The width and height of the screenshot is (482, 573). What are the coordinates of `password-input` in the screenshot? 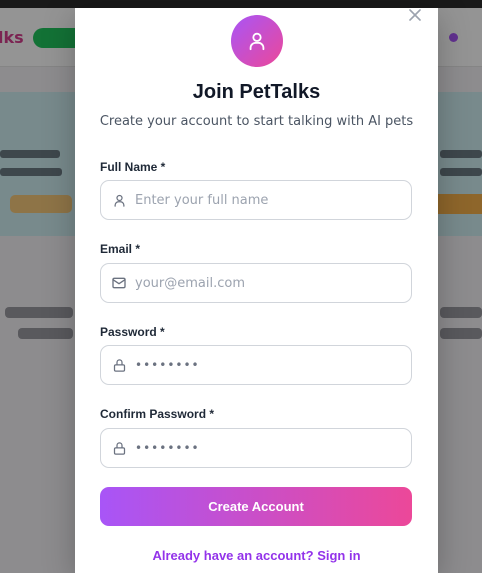 It's located at (265, 365).